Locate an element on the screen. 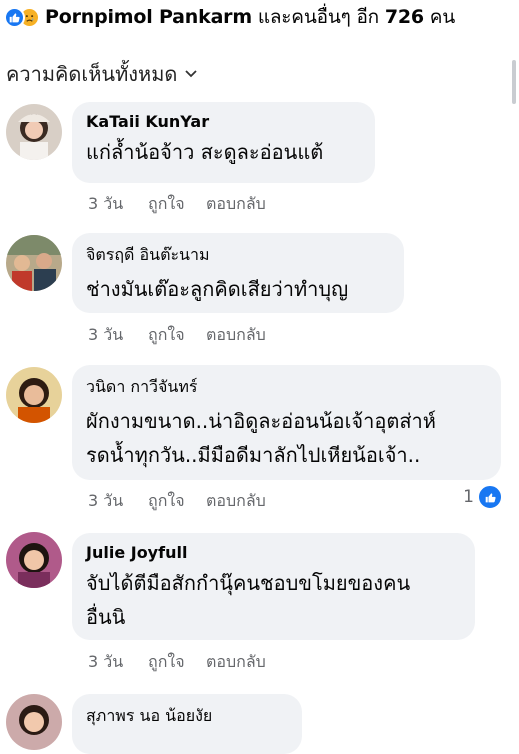 The image size is (519, 754). comment-bubble: สุภาพร นอ น้อยงัย is located at coordinates (187, 724).